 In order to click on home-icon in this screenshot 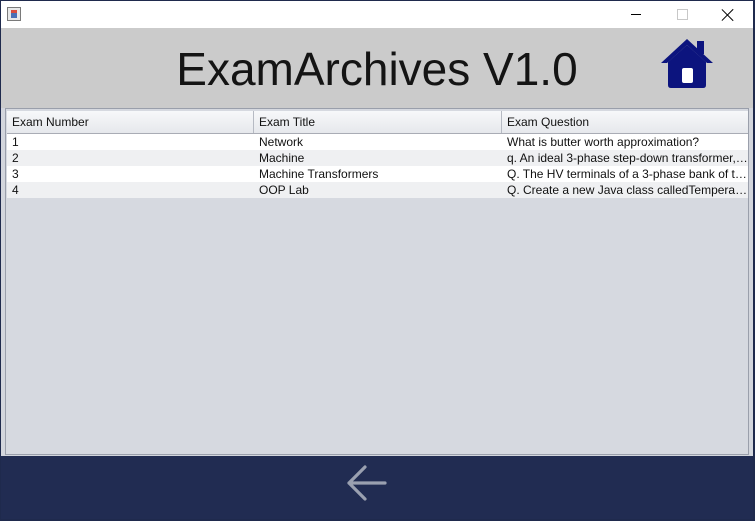, I will do `click(687, 63)`.